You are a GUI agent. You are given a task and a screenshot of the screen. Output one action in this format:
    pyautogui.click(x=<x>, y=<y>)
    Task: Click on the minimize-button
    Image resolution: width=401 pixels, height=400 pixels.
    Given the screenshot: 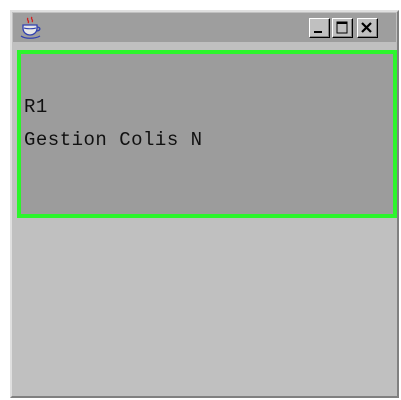 What is the action you would take?
    pyautogui.click(x=319, y=28)
    